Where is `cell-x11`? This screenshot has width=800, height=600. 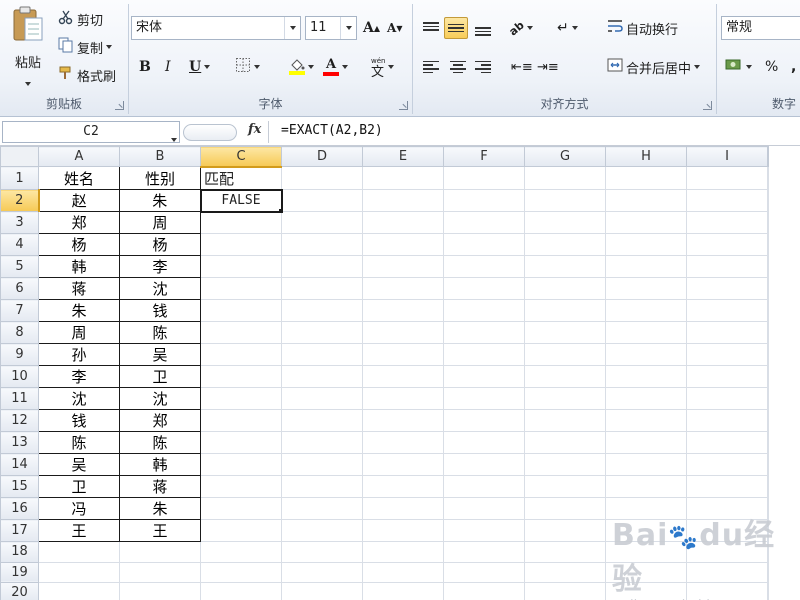 cell-x11 is located at coordinates (768, 399).